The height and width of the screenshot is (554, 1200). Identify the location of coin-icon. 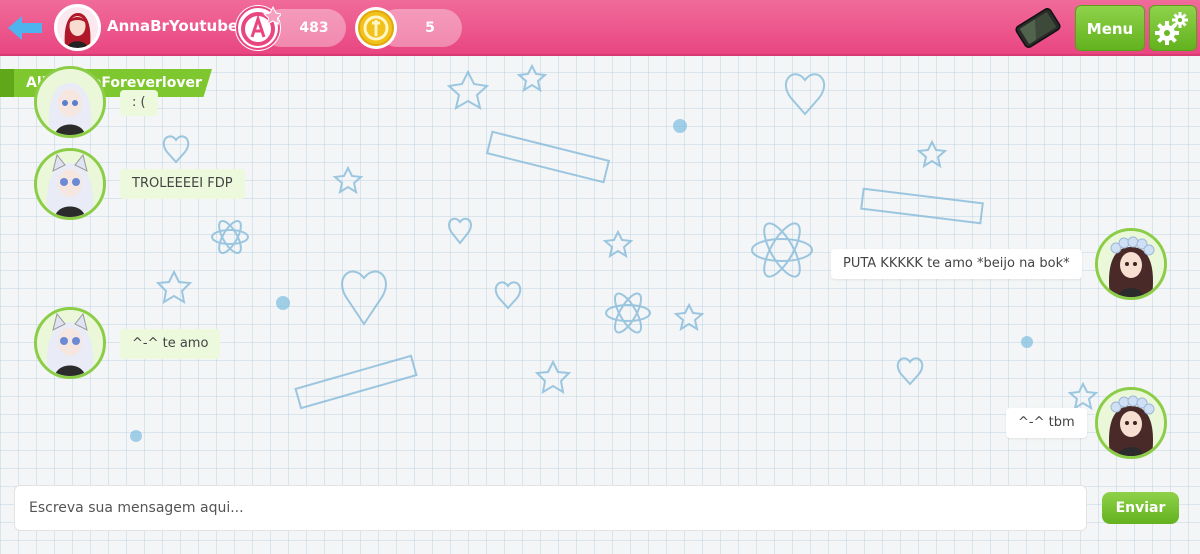
(376, 28).